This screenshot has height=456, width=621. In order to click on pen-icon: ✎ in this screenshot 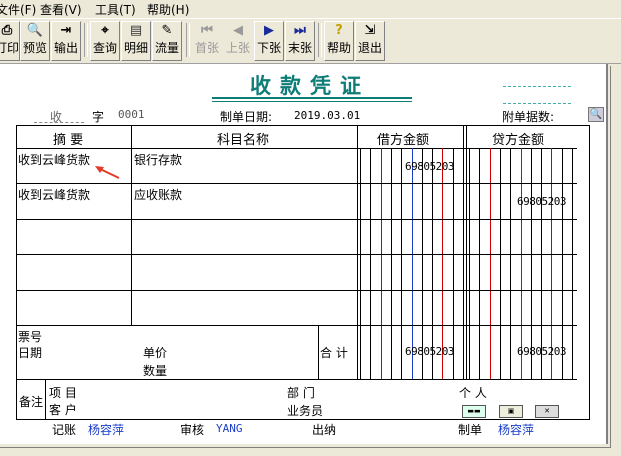, I will do `click(167, 30)`.